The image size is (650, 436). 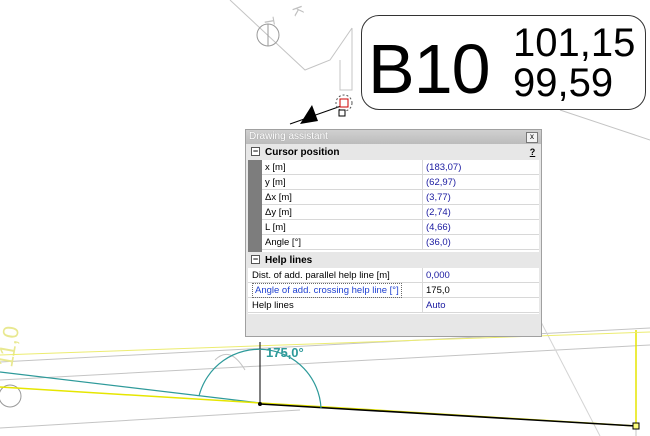 What do you see at coordinates (130, 387) in the screenshot?
I see `reference-line` at bounding box center [130, 387].